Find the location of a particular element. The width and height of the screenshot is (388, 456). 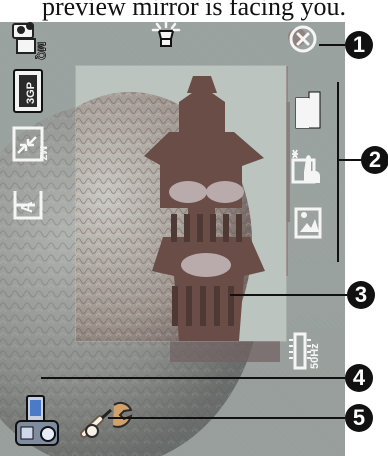

format-label: 3GP is located at coordinates (31, 93).